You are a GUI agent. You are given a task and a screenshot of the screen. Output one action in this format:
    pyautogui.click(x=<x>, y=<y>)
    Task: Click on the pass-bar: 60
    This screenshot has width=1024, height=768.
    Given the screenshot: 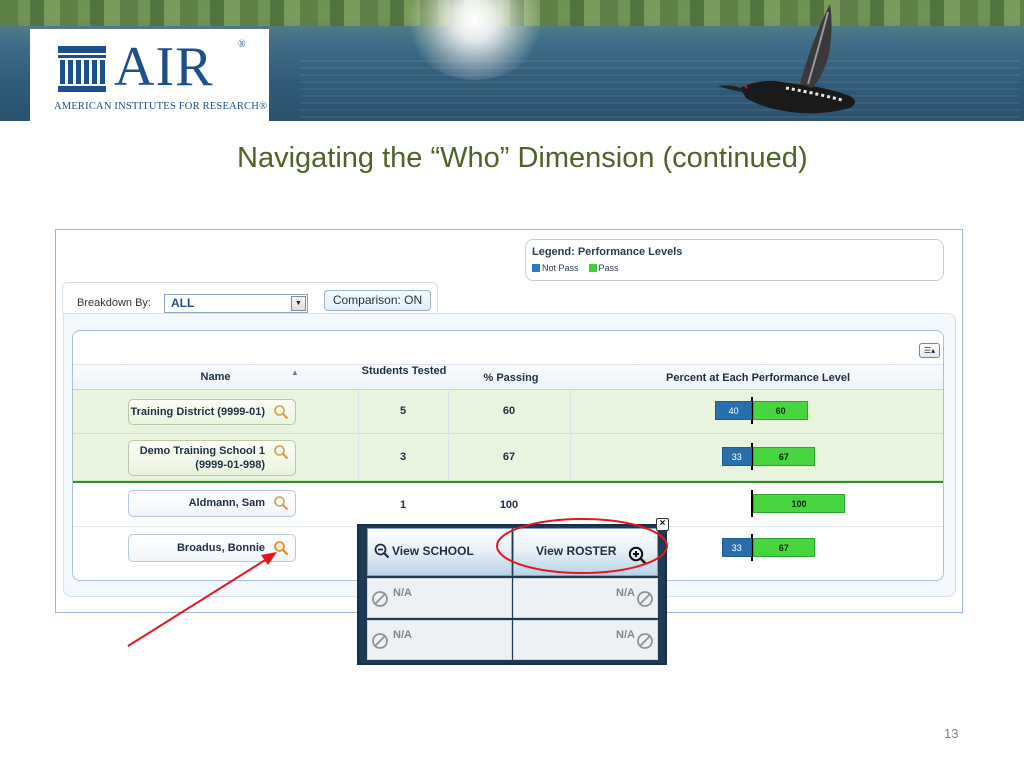 What is the action you would take?
    pyautogui.click(x=781, y=410)
    